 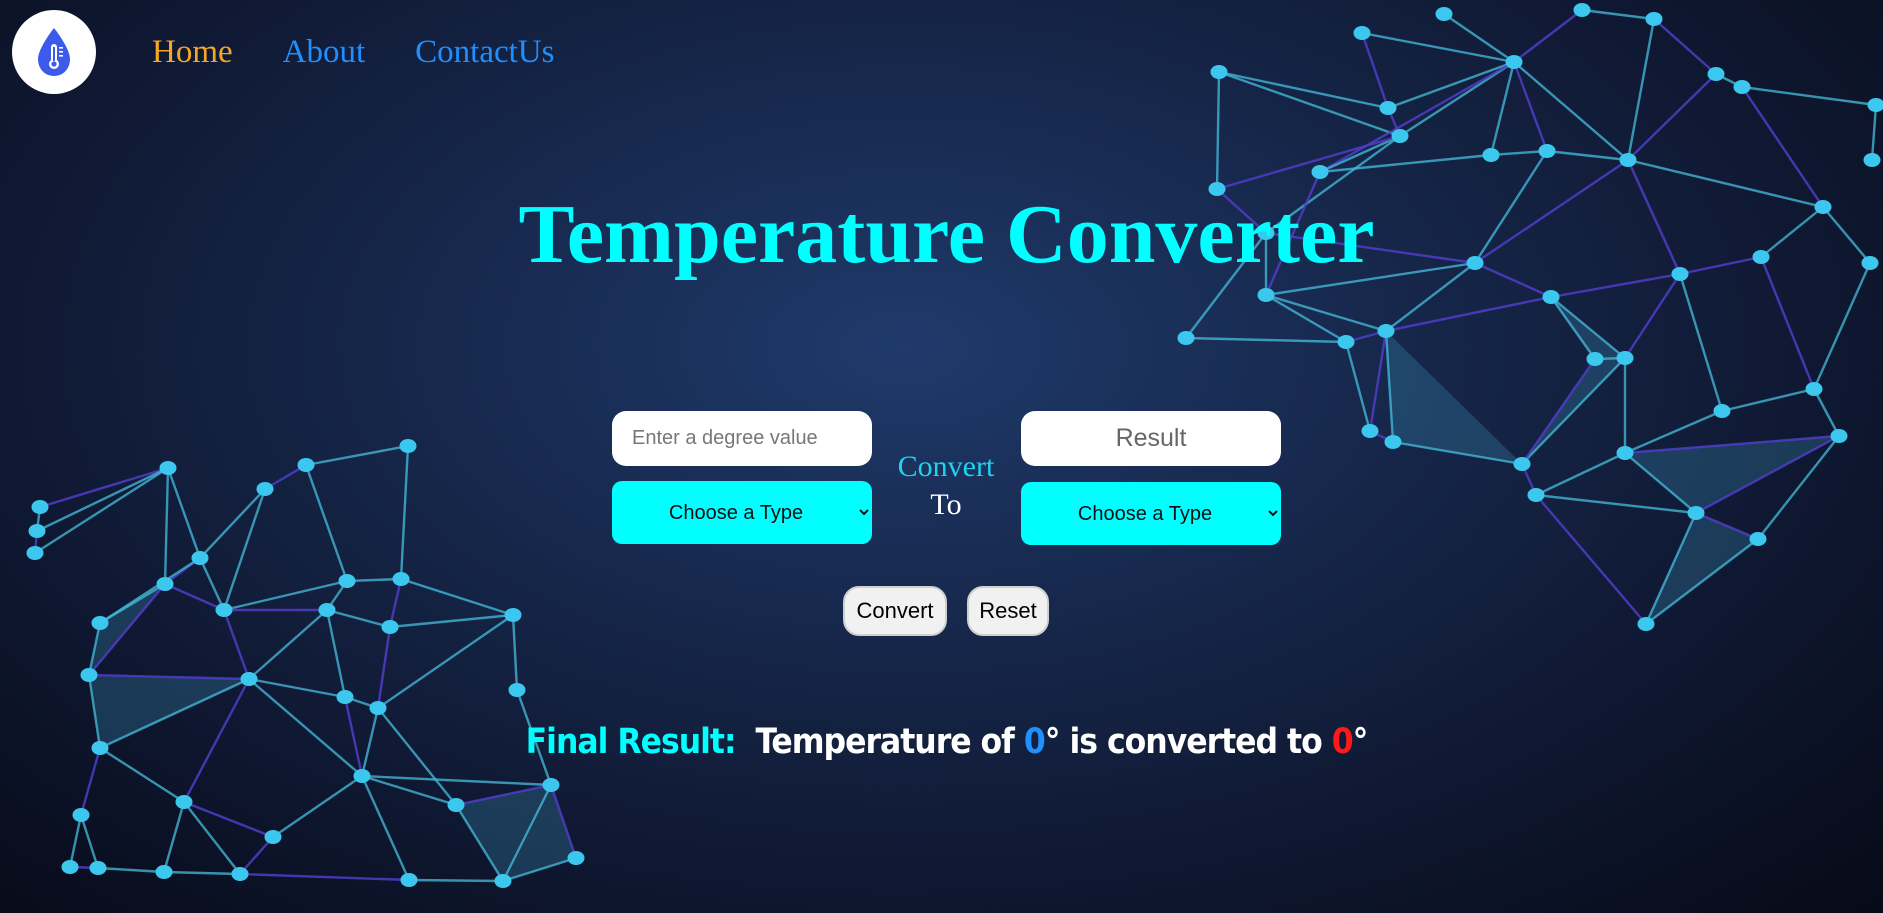 I want to click on final-input-value: 0, so click(x=1034, y=742).